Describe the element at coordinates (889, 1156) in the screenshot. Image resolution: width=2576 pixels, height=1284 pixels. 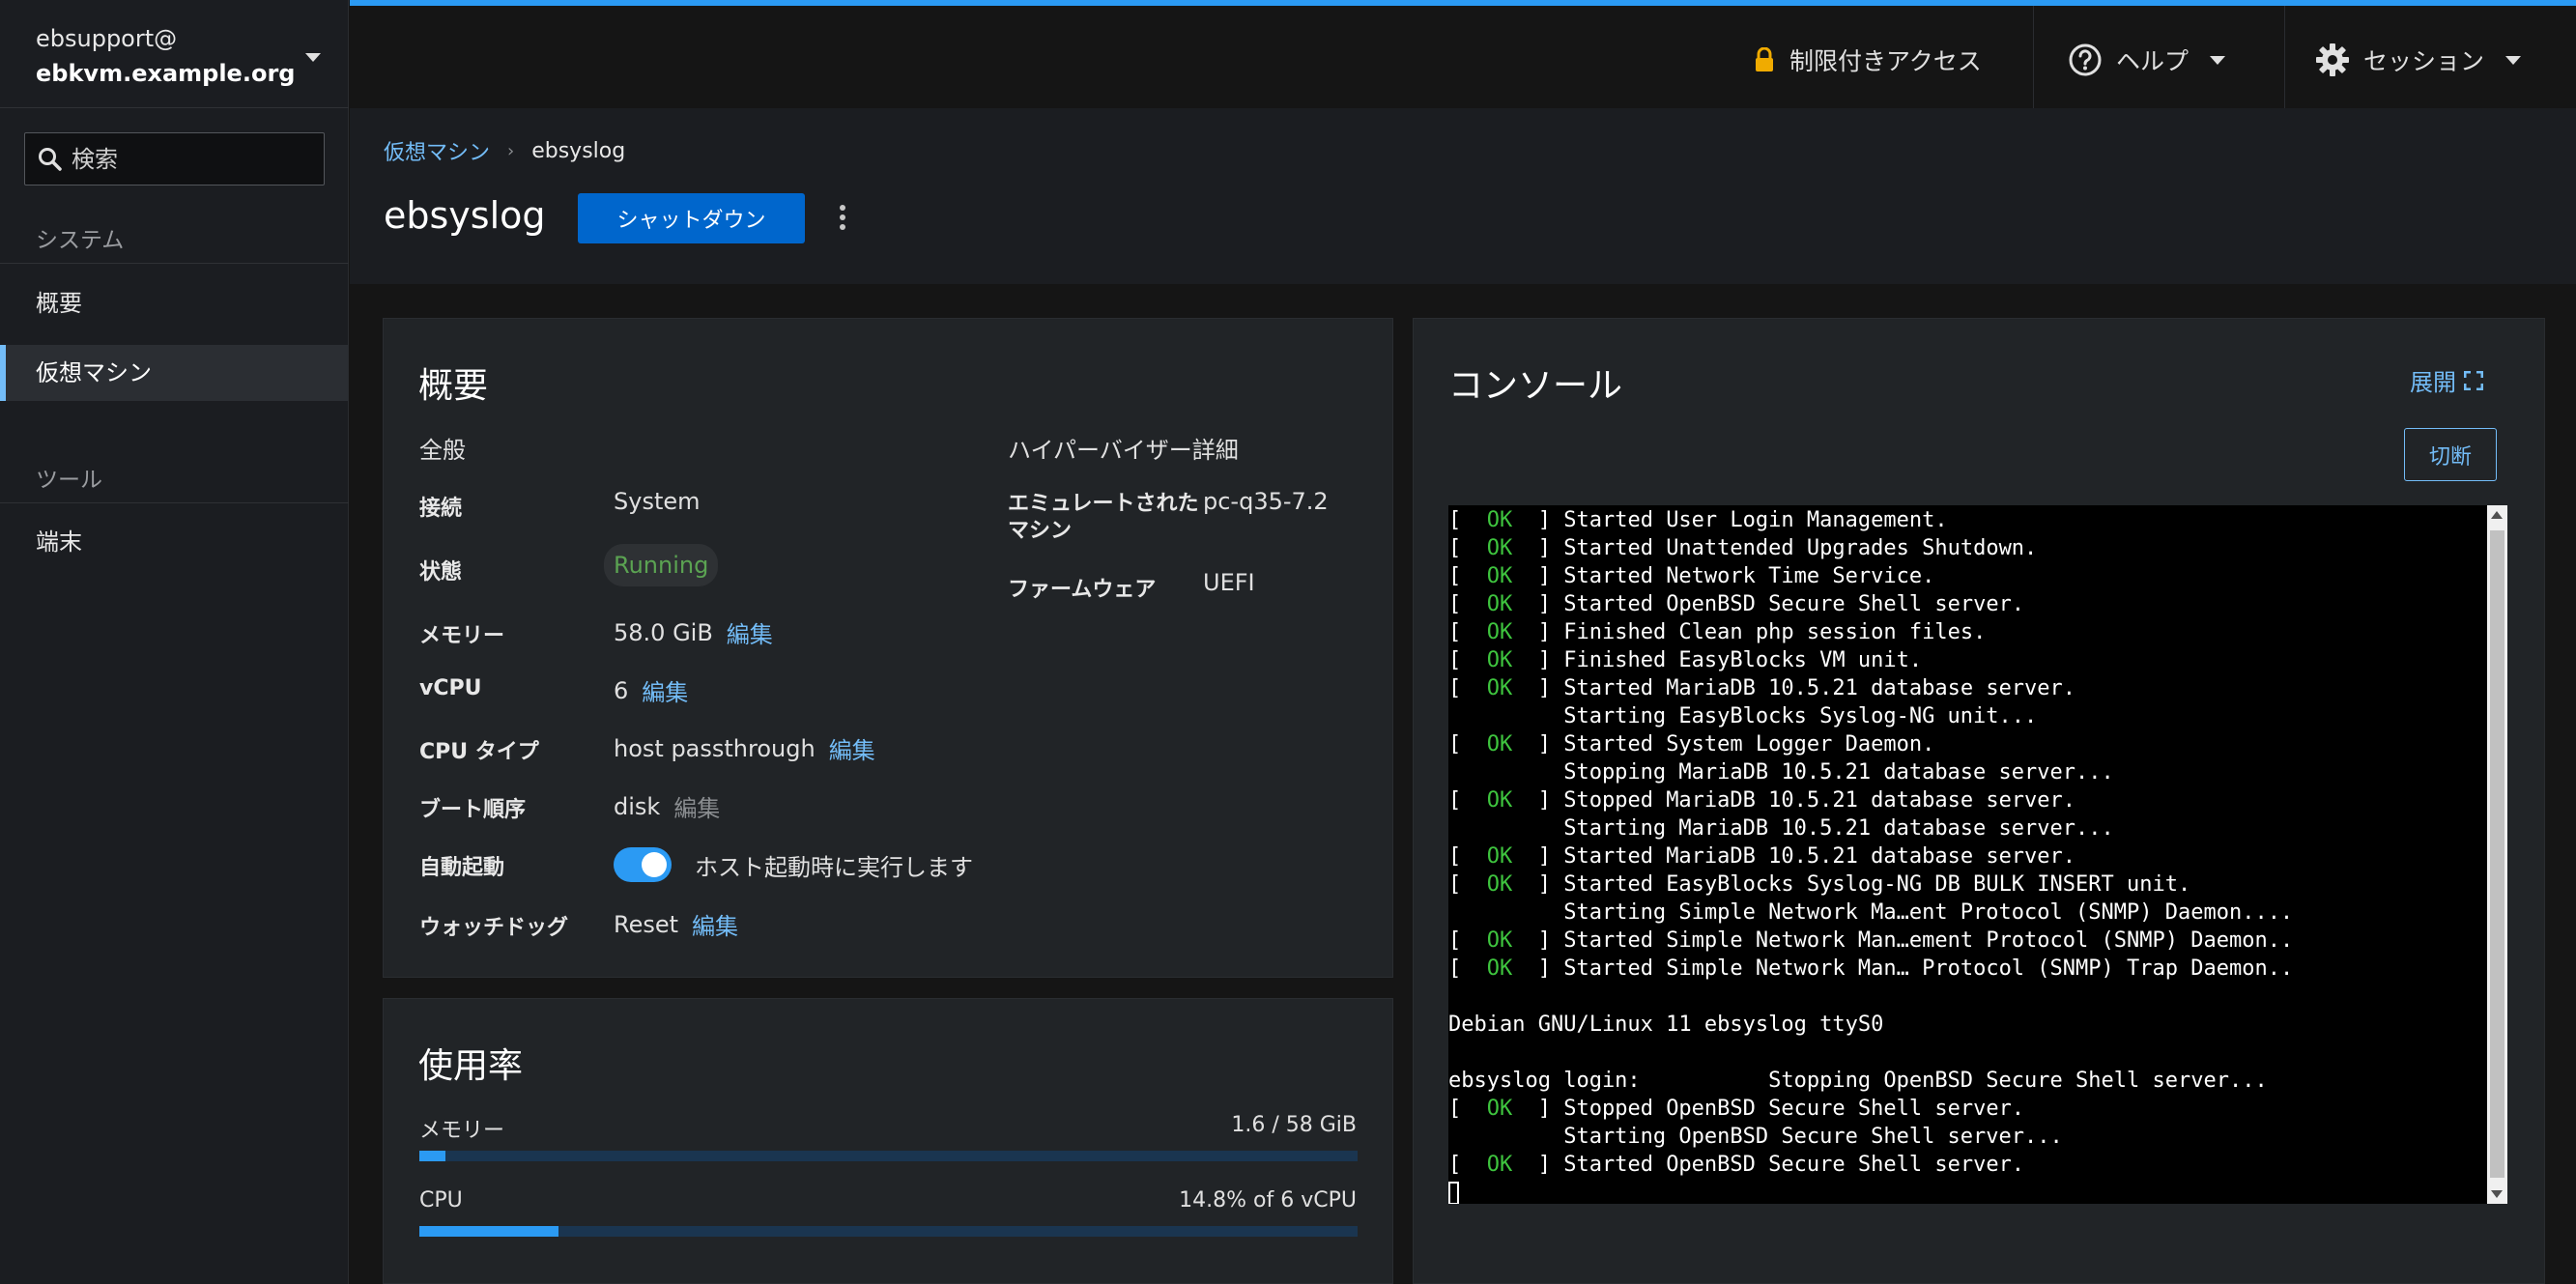
I see `memory-usage-bar` at that location.